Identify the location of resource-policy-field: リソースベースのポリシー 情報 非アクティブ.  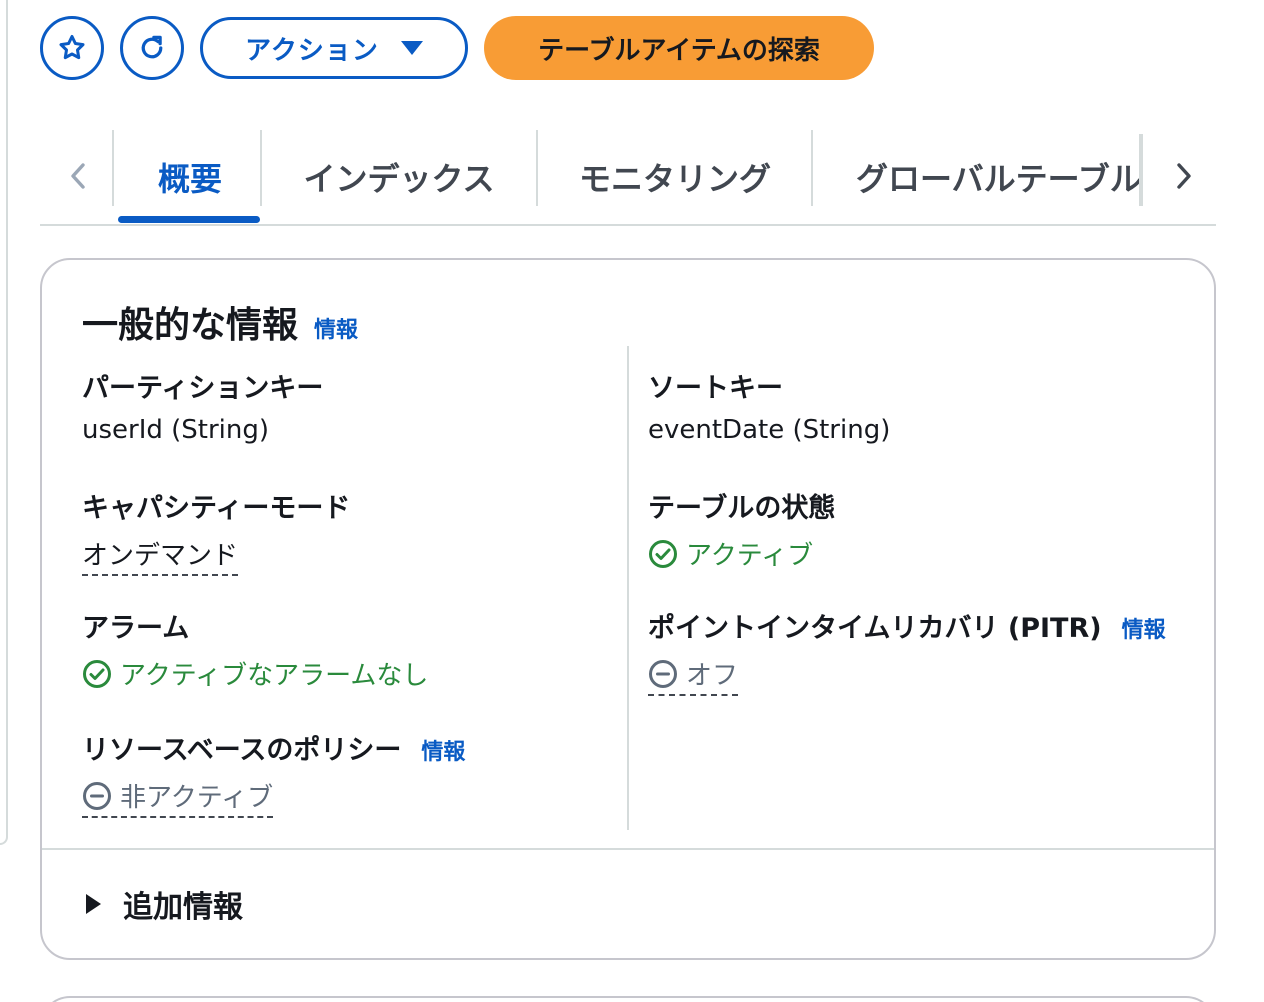
(273, 773).